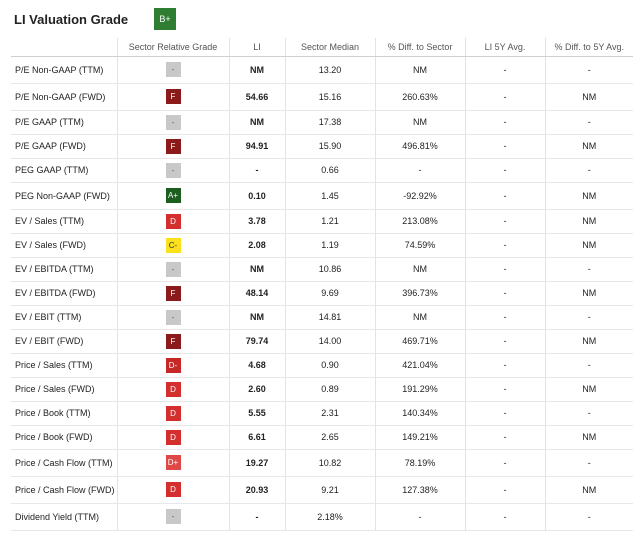  Describe the element at coordinates (256, 146) in the screenshot. I see `li-value: 94.91` at that location.